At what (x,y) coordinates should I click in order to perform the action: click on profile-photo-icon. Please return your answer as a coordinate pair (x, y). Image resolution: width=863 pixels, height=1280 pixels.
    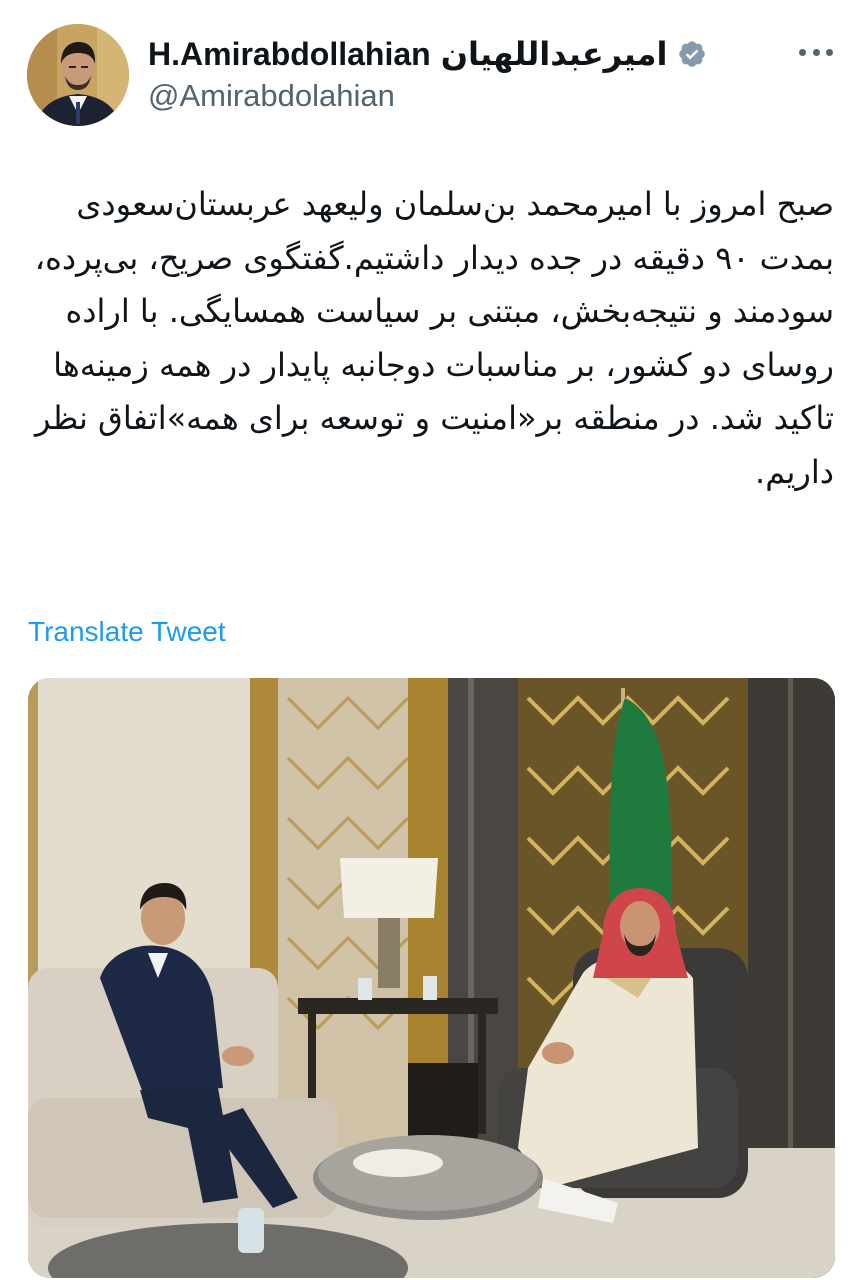
    Looking at the image, I should click on (78, 75).